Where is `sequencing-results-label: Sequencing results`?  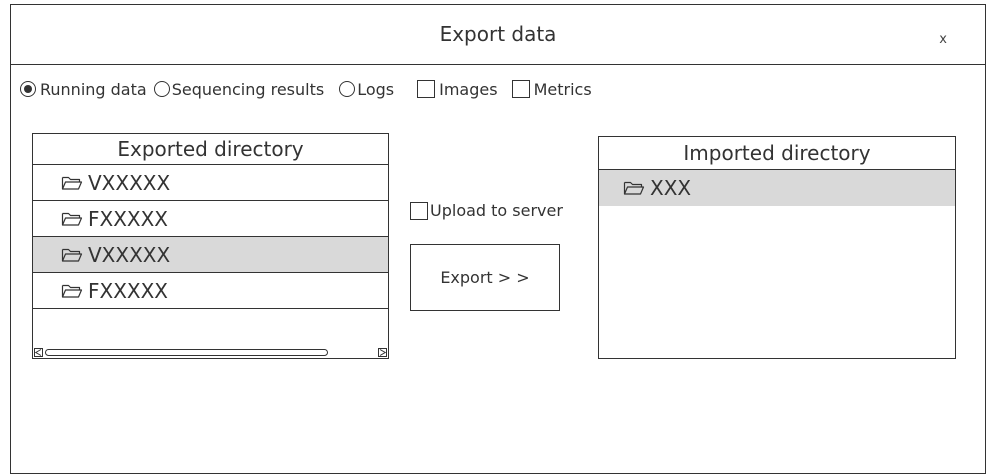
sequencing-results-label: Sequencing results is located at coordinates (248, 89).